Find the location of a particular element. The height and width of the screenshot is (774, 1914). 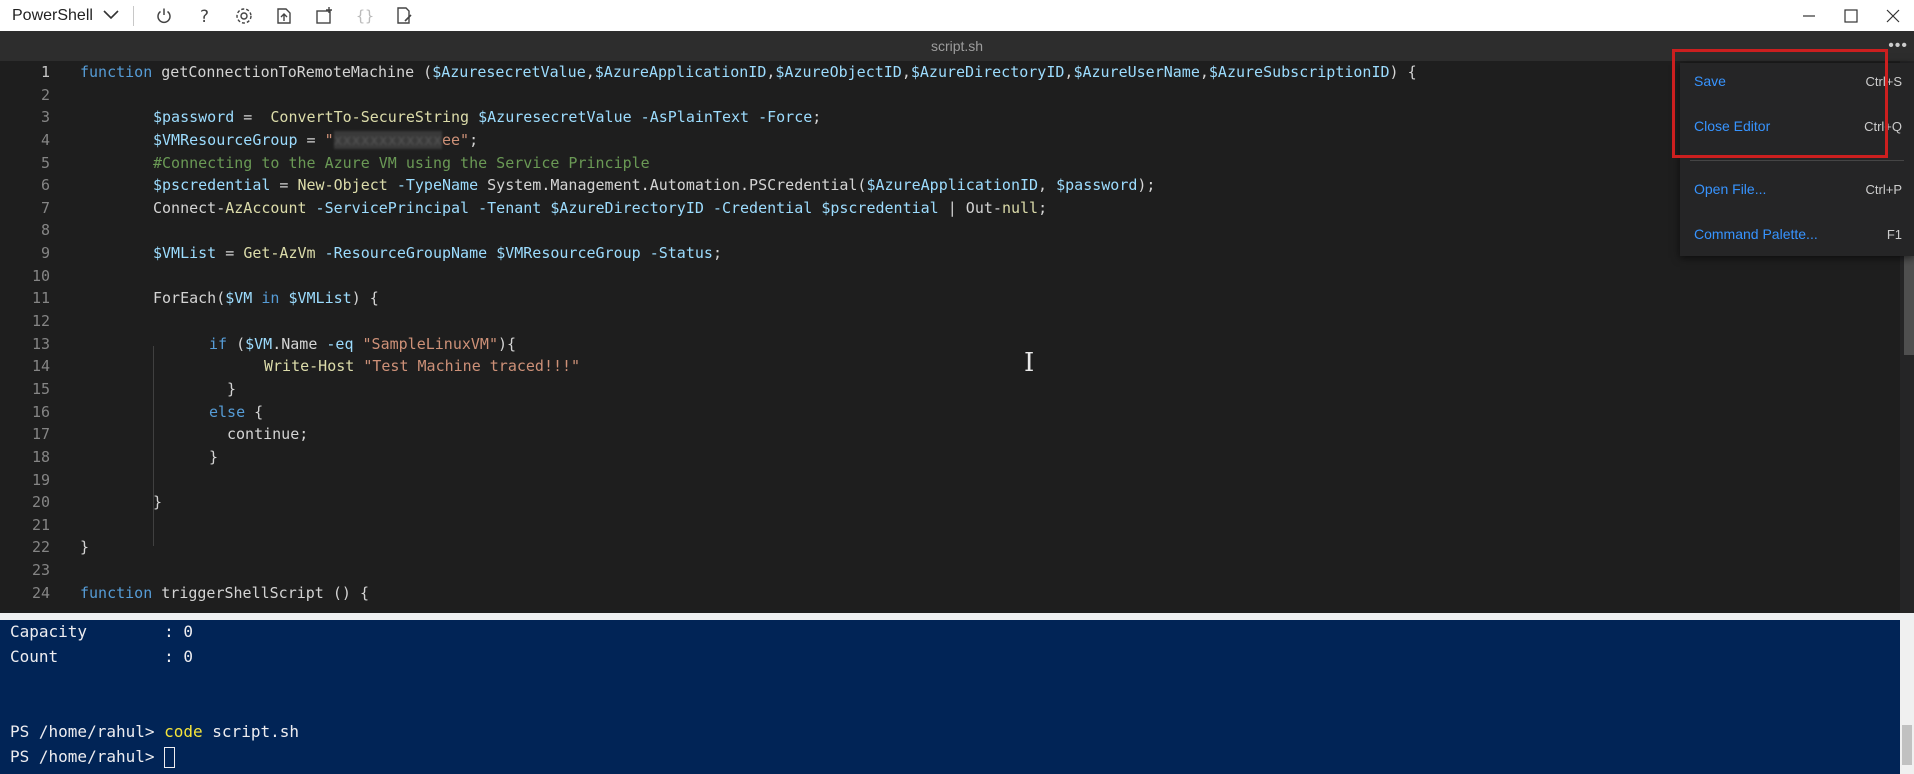

line-number: 10 is located at coordinates (40, 275).